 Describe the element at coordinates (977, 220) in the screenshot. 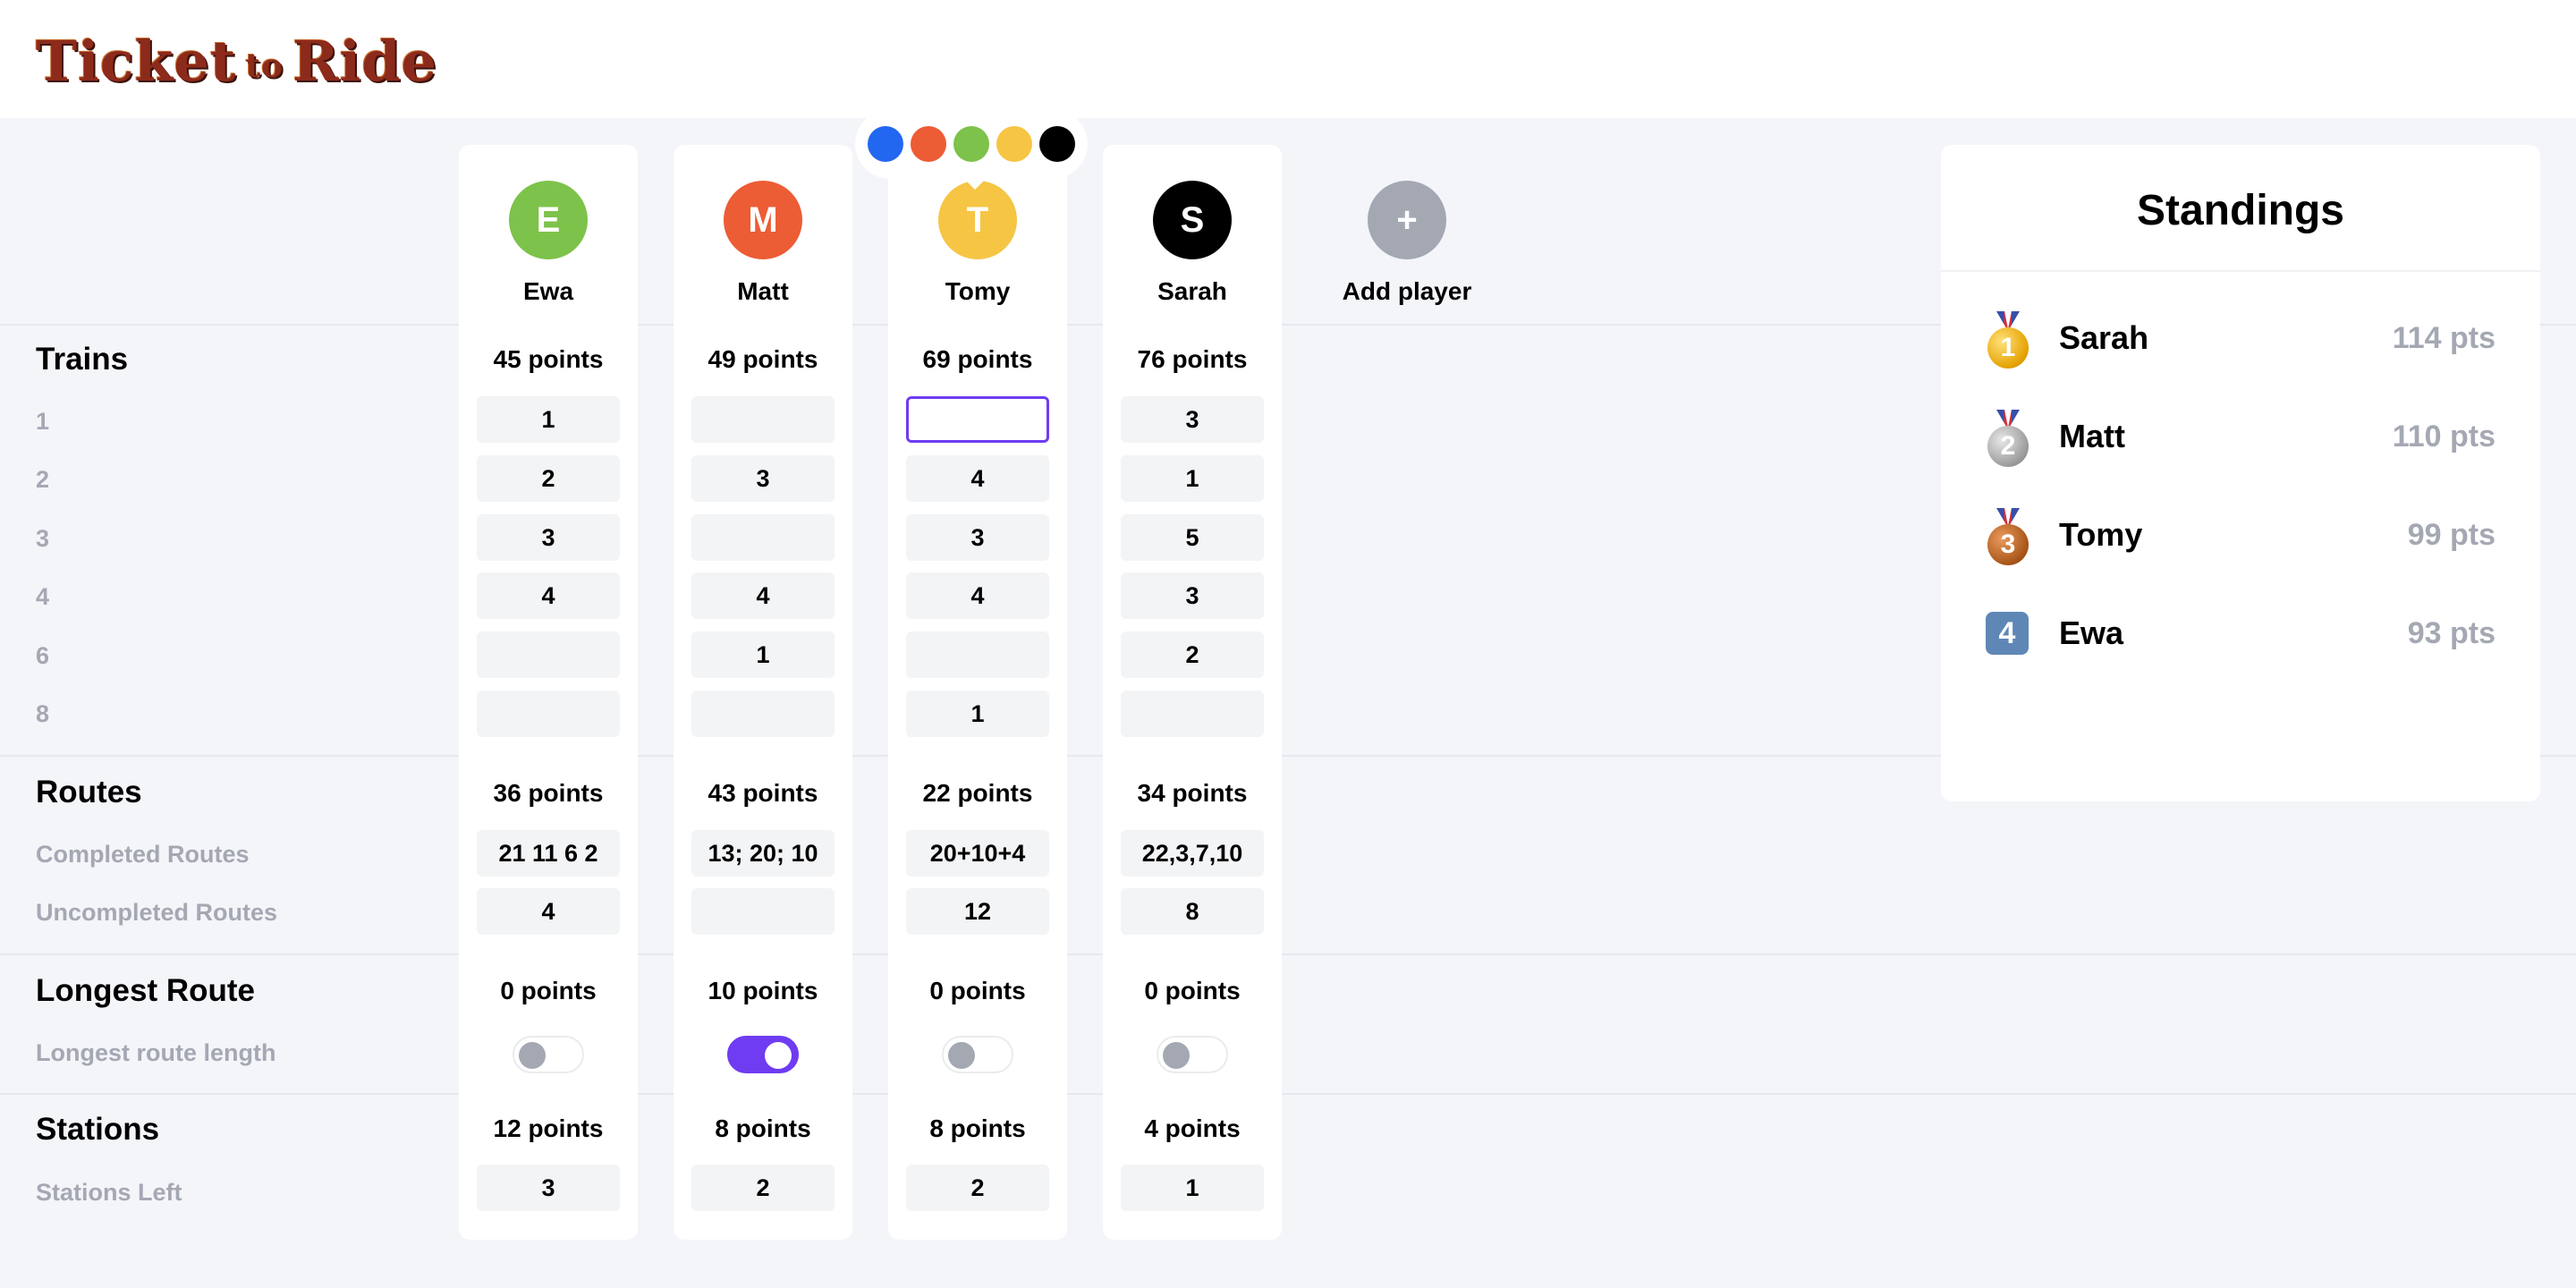

I see `avatar: T` at that location.